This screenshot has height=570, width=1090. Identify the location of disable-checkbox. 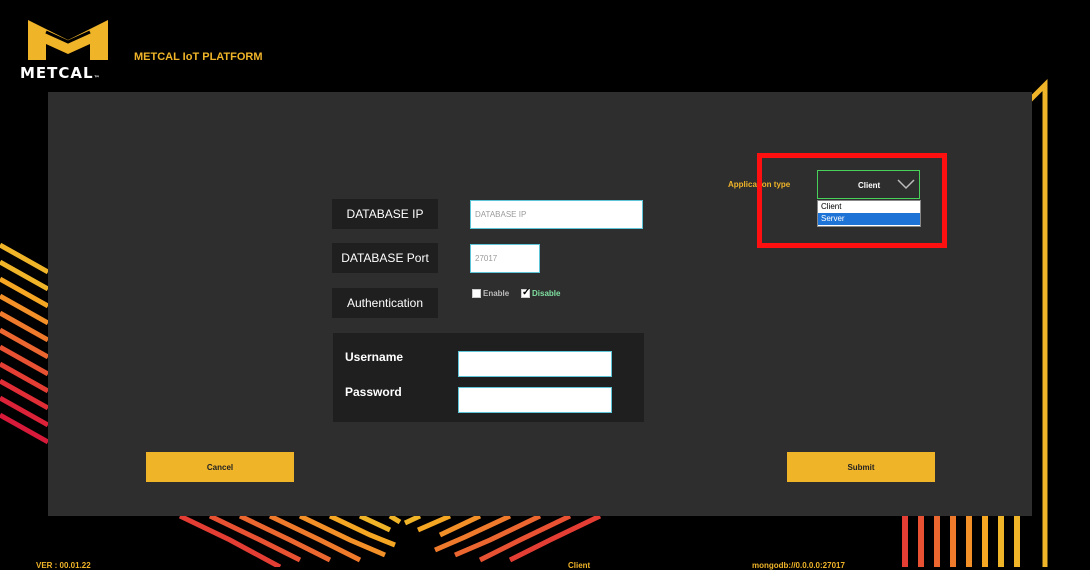
(525, 292).